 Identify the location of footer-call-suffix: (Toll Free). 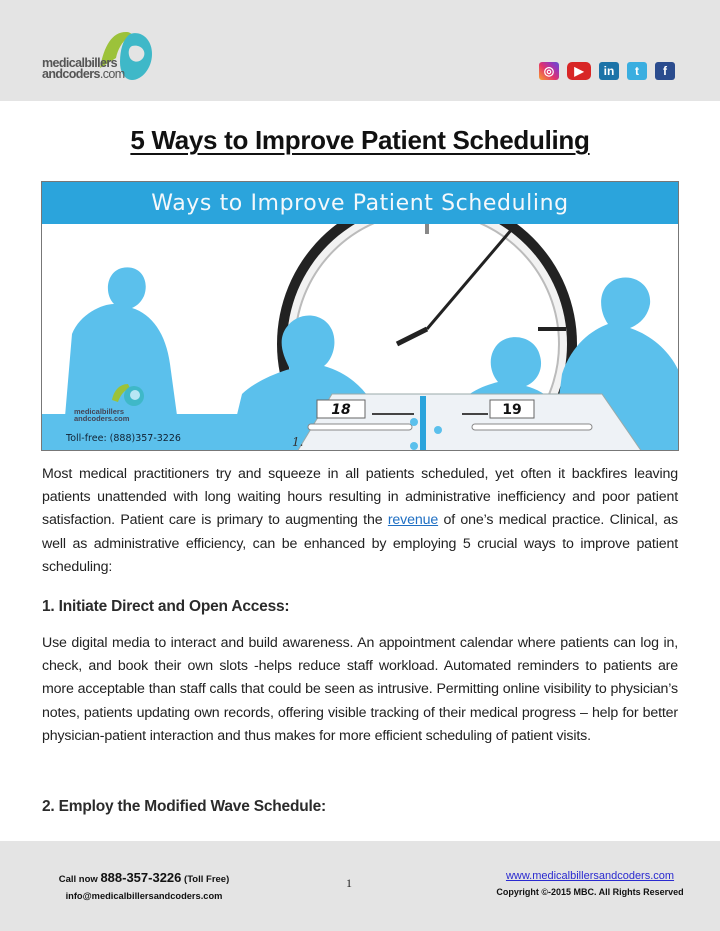
(205, 879).